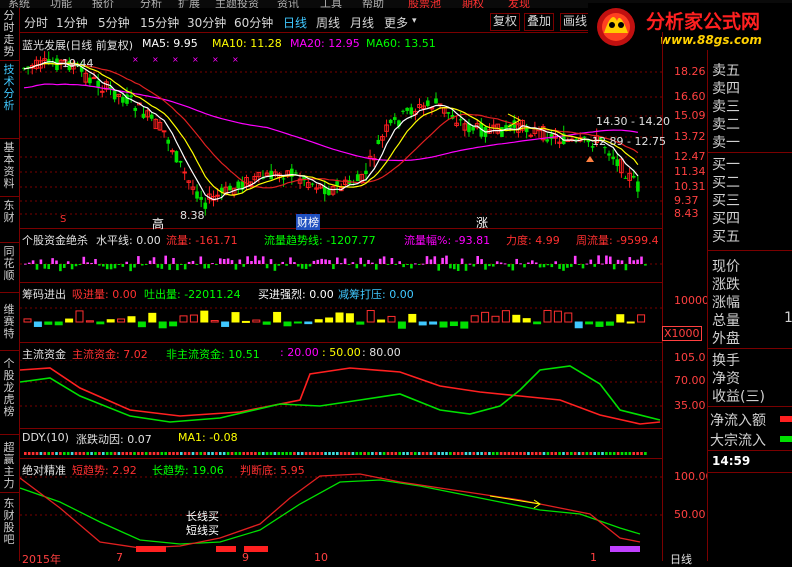 The height and width of the screenshot is (567, 792). Describe the element at coordinates (61, 4) in the screenshot. I see `menu-function: 功能` at that location.